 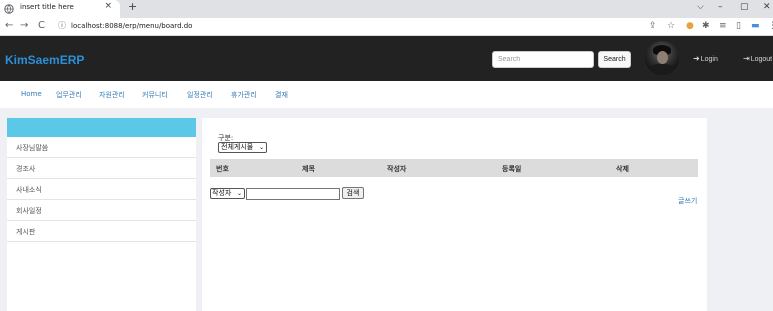 What do you see at coordinates (512, 169) in the screenshot?
I see `column-date: 등록일` at bounding box center [512, 169].